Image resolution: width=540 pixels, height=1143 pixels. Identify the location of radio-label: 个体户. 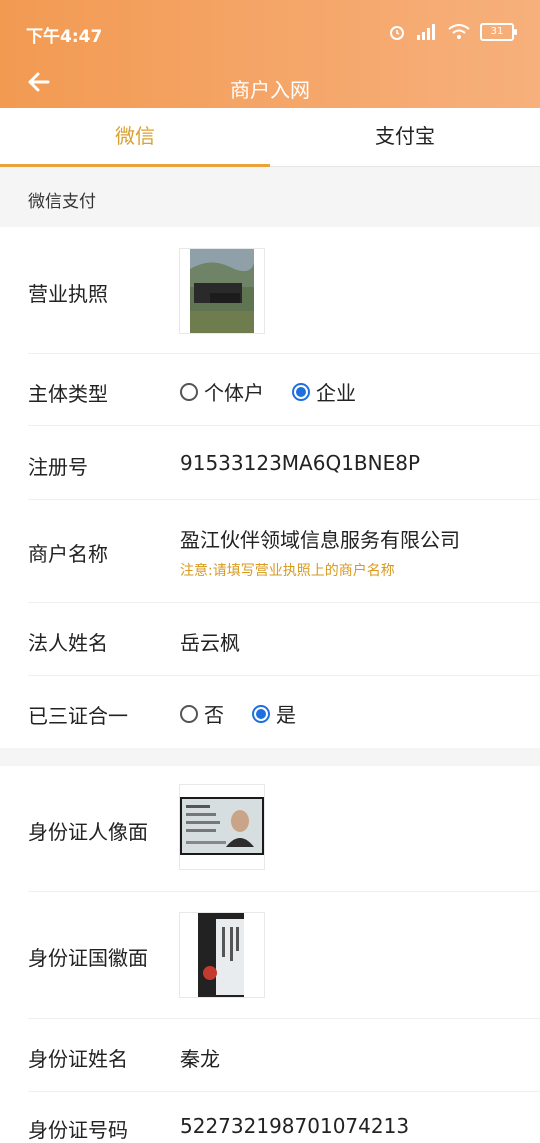
(234, 393).